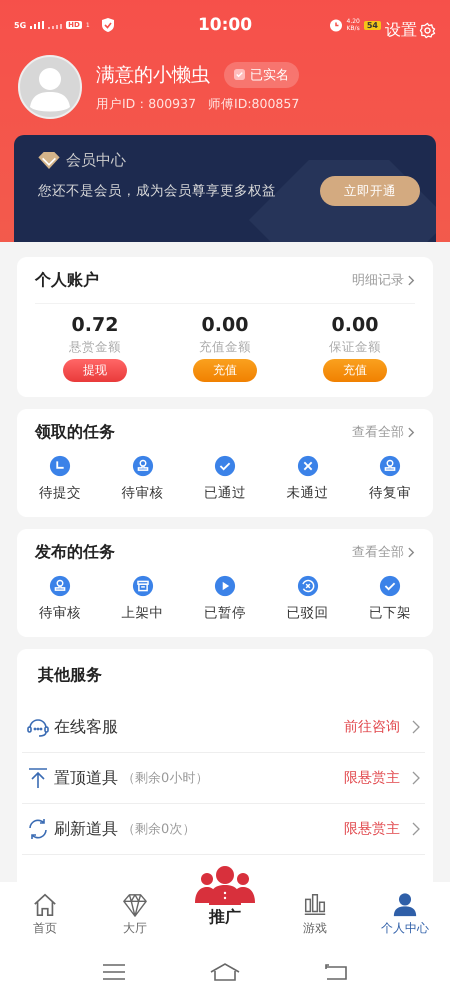 Image resolution: width=450 pixels, height=1000 pixels. Describe the element at coordinates (261, 75) in the screenshot. I see `verified-badge: 已实名` at that location.